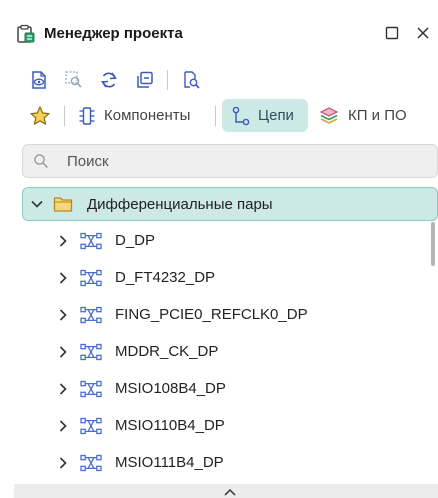 This screenshot has width=438, height=498. Describe the element at coordinates (211, 314) in the screenshot. I see `tree-item-label: FING_PCIE0_REFCLK0_DP` at that location.